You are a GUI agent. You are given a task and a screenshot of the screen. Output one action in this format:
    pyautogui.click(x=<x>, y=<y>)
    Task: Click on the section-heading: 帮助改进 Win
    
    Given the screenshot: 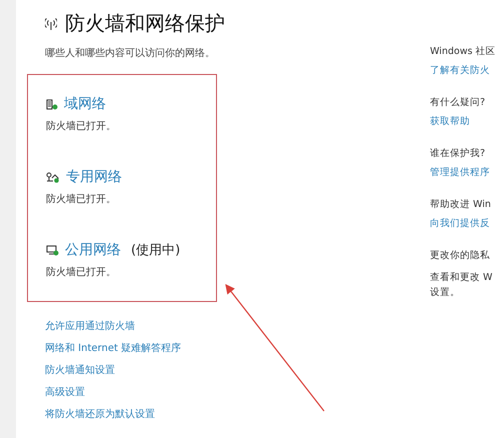 What is the action you would take?
    pyautogui.click(x=461, y=204)
    